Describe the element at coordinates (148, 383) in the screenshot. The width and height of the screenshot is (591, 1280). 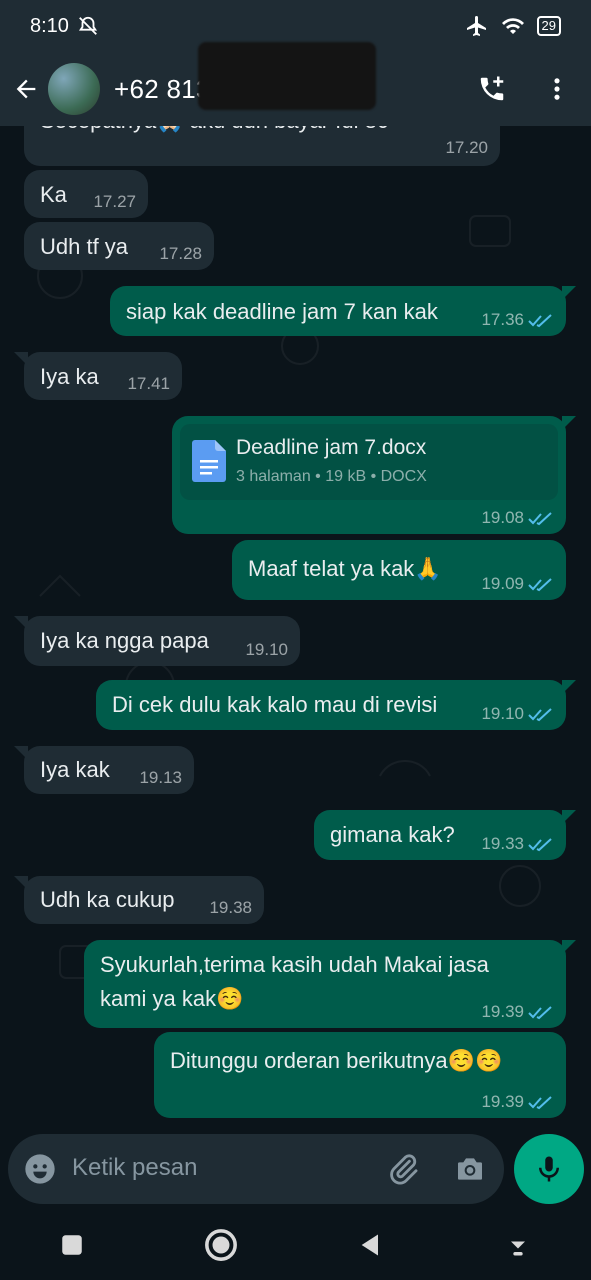
I see `message-time: 17.41` at that location.